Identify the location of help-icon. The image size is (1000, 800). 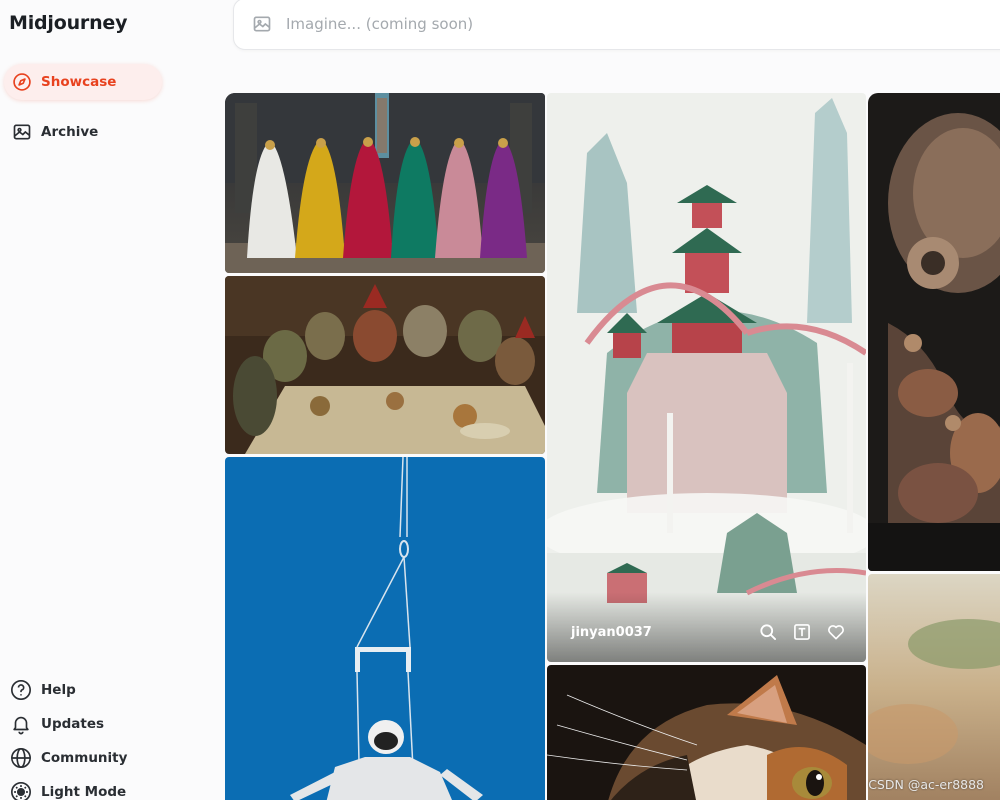
(21, 690).